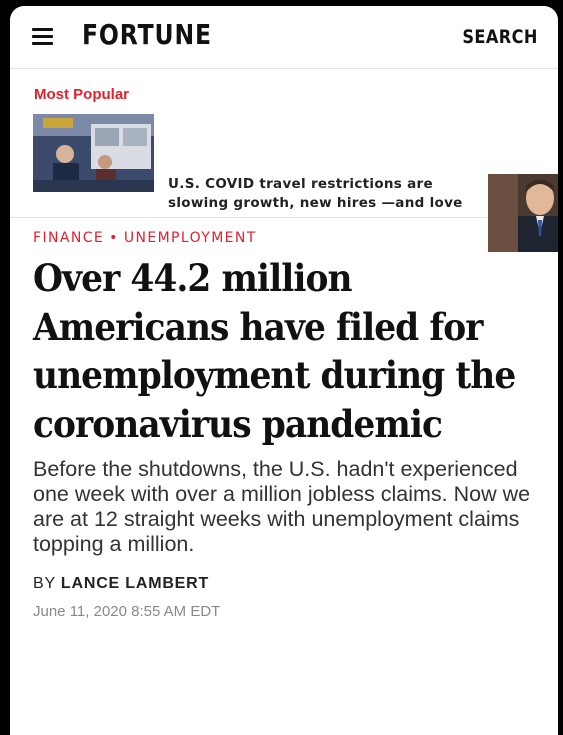 Image resolution: width=563 pixels, height=735 pixels. I want to click on article-byline: BY LANCE LAMBERT, so click(284, 584).